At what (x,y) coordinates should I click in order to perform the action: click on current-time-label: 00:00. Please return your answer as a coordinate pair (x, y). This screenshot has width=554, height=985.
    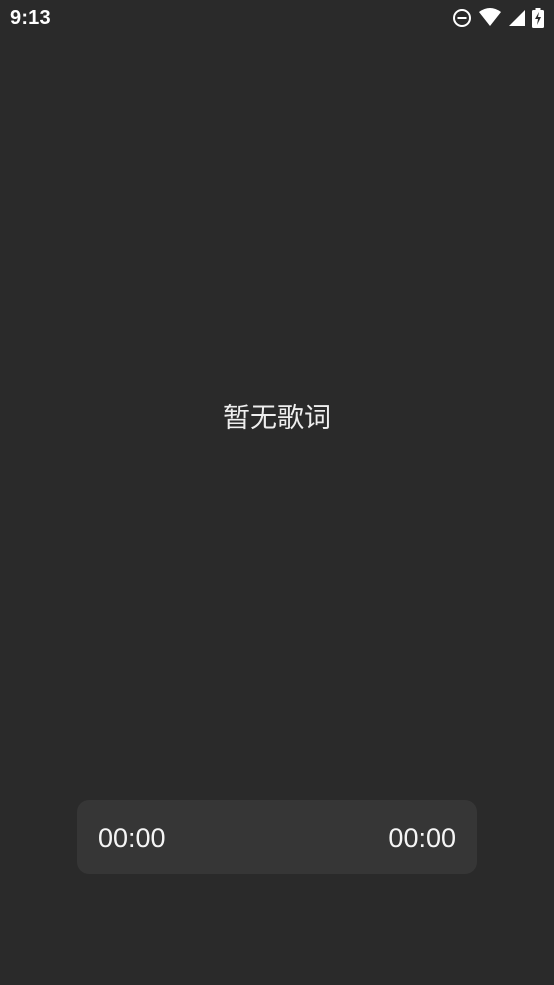
    Looking at the image, I should click on (132, 838).